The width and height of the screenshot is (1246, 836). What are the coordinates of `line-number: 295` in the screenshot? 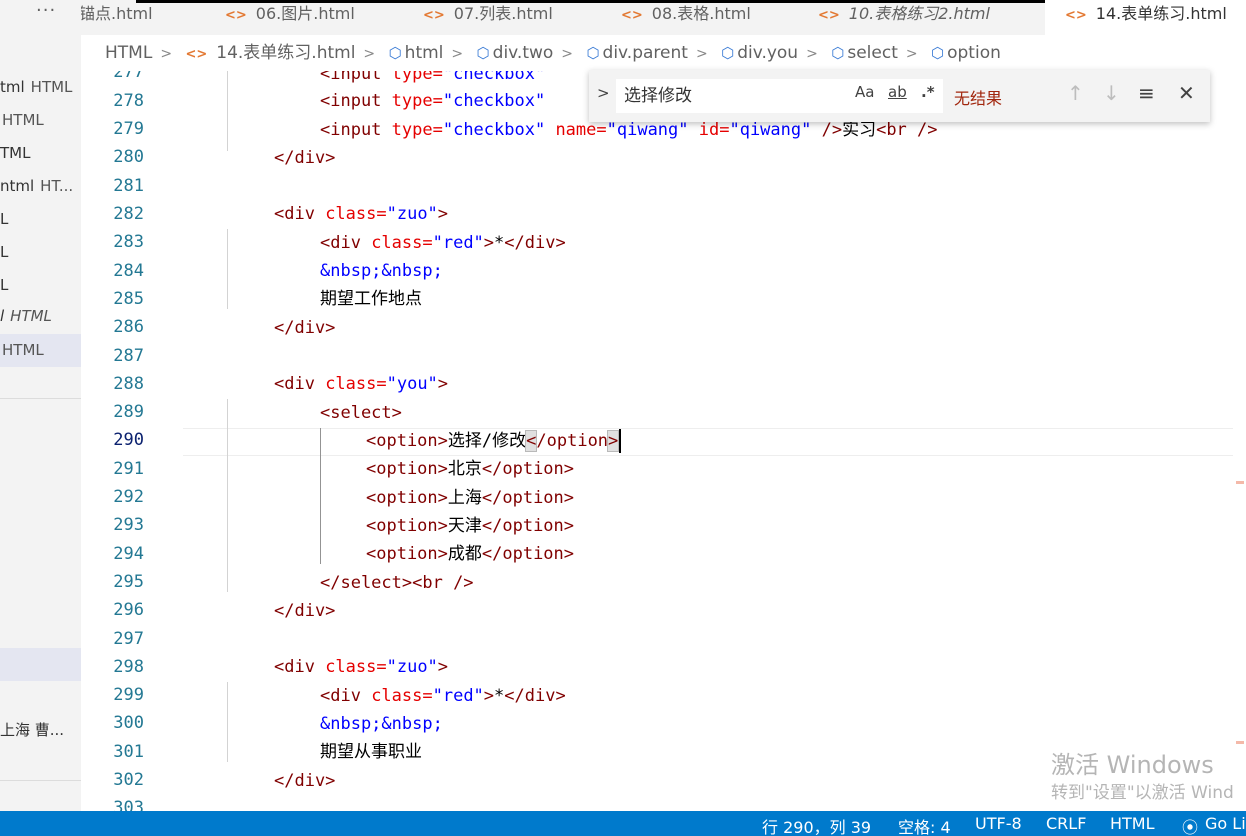 It's located at (128, 582).